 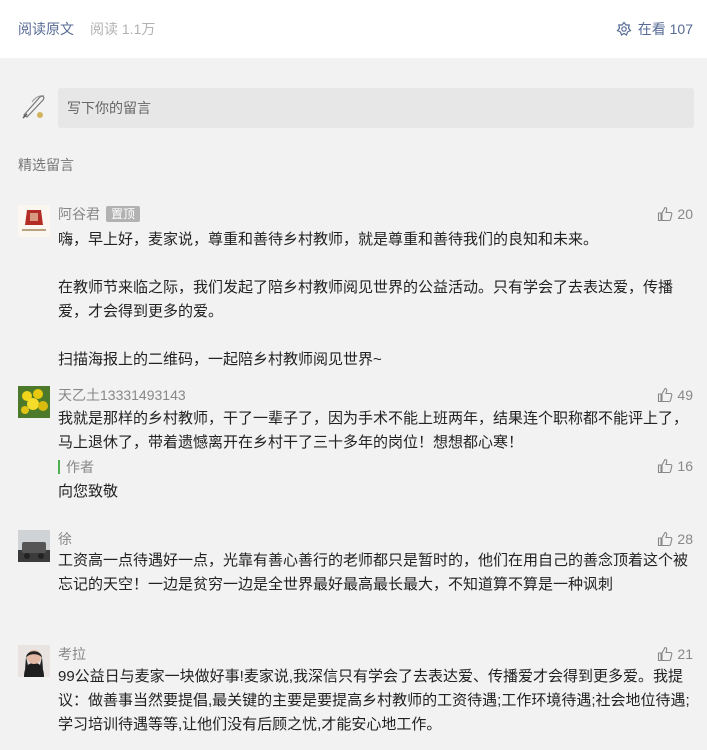 I want to click on comment-nickname: 天乙土13331493143, so click(x=122, y=395).